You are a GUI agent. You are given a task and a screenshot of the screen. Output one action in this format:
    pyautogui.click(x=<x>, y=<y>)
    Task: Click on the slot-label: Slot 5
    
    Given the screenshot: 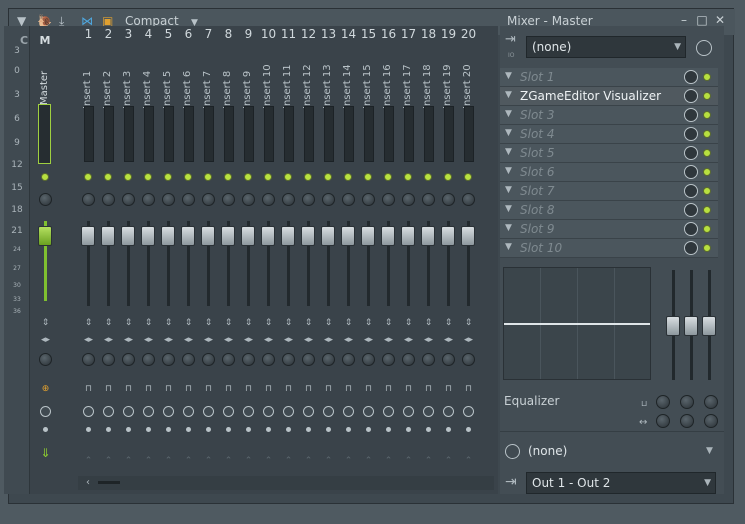 What is the action you would take?
    pyautogui.click(x=537, y=153)
    